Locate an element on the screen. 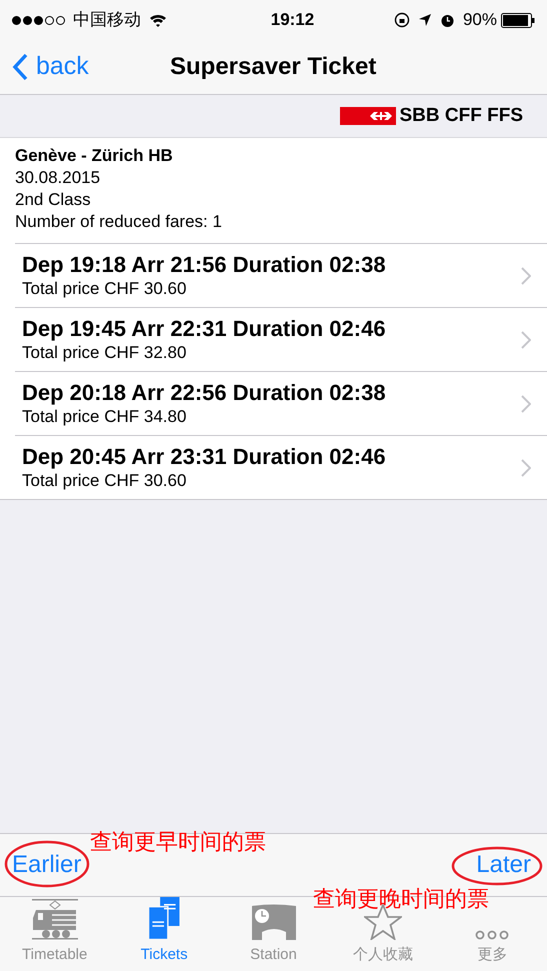 This screenshot has width=547, height=971. connection-row: Dep 19:45 Arr 22:31 Duration 02:46 Total price CHF 32.80 is located at coordinates (281, 339).